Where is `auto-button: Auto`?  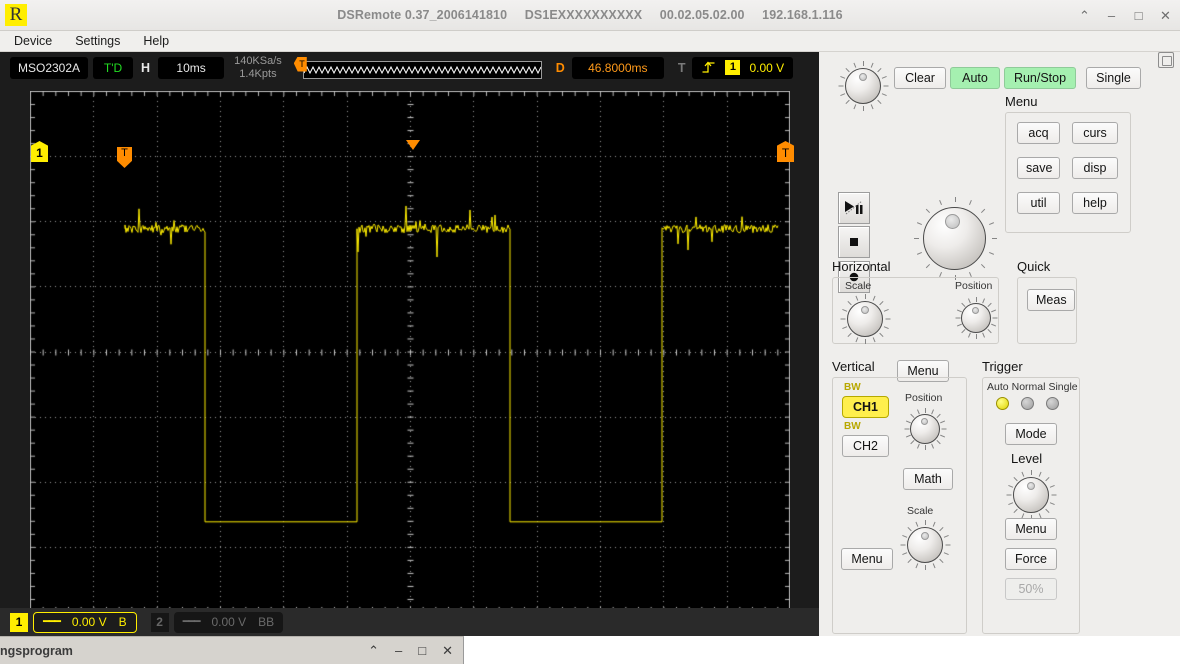 auto-button: Auto is located at coordinates (975, 78).